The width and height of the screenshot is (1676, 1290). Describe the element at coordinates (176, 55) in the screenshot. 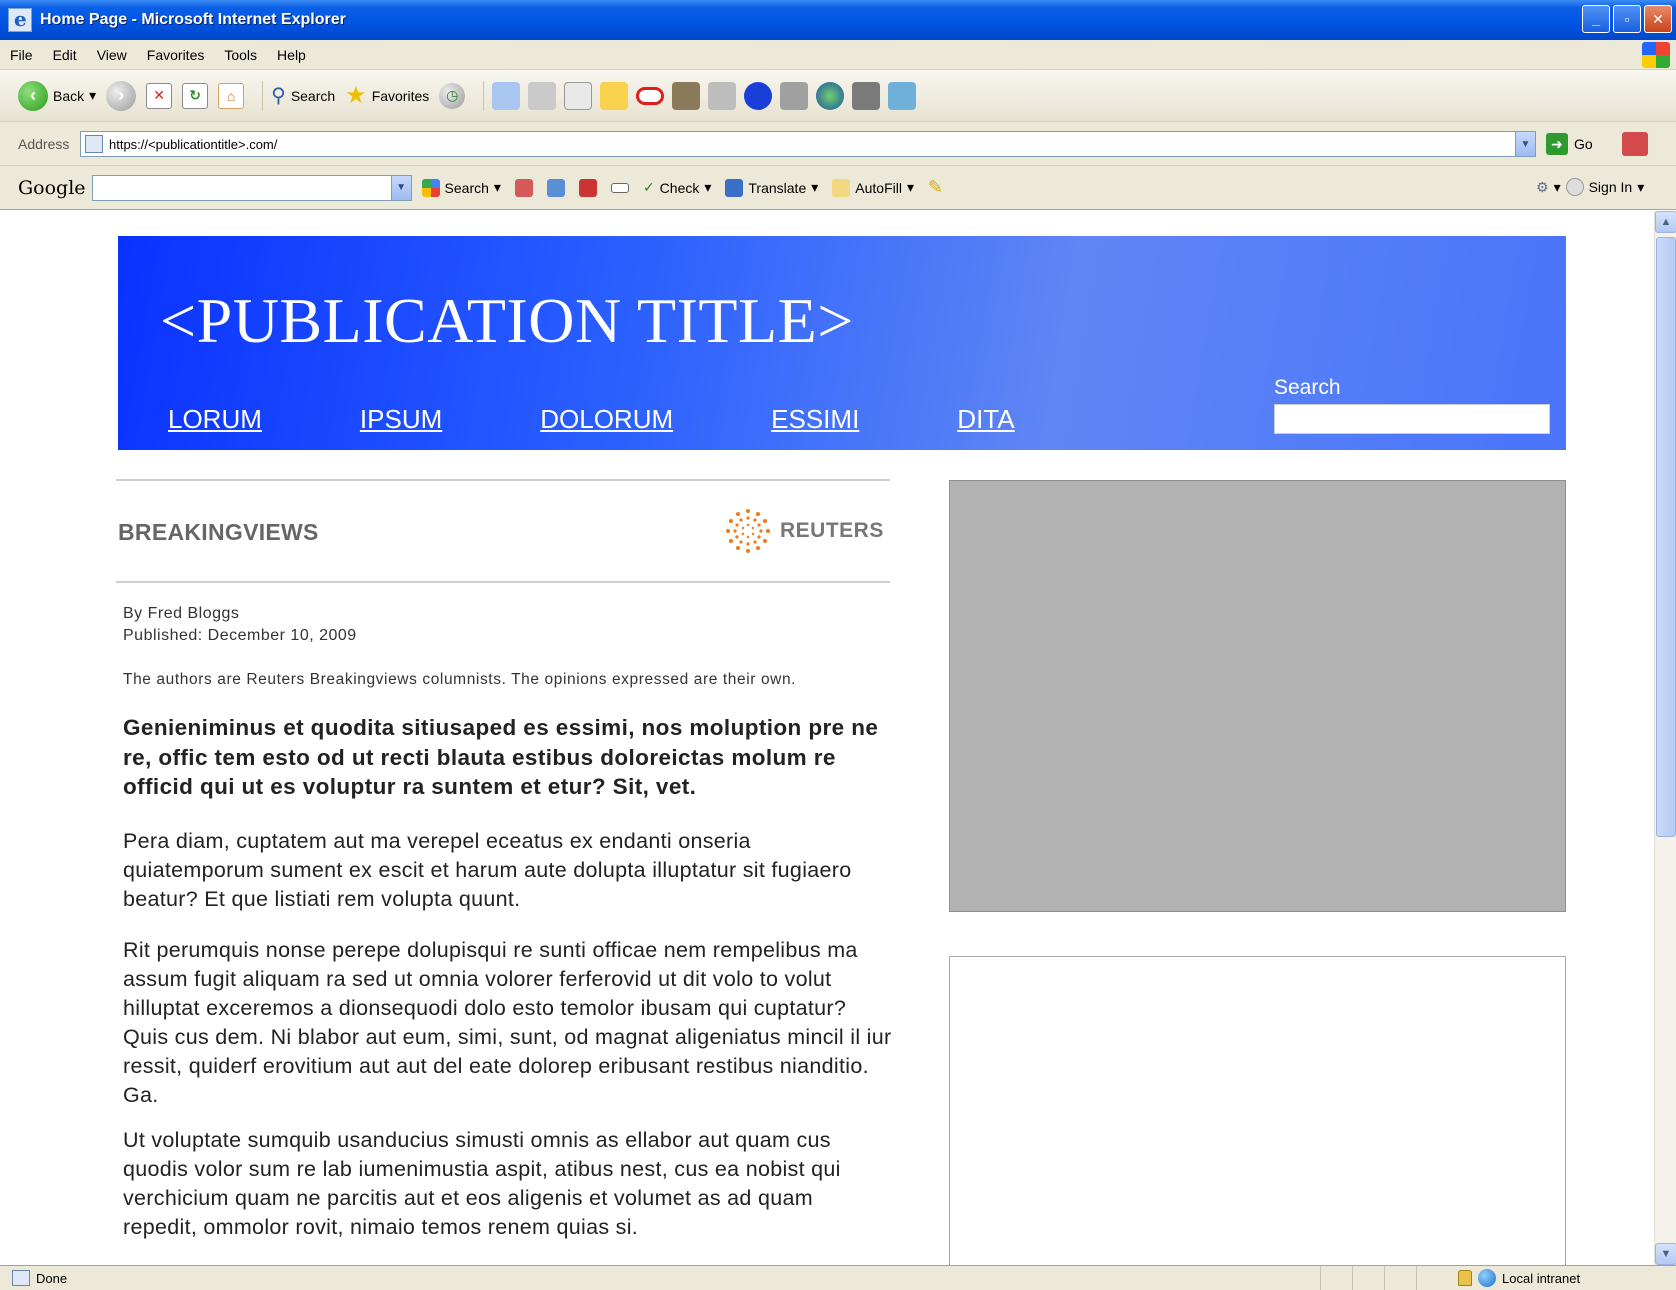

I see `menu-favorites: Favorites` at that location.